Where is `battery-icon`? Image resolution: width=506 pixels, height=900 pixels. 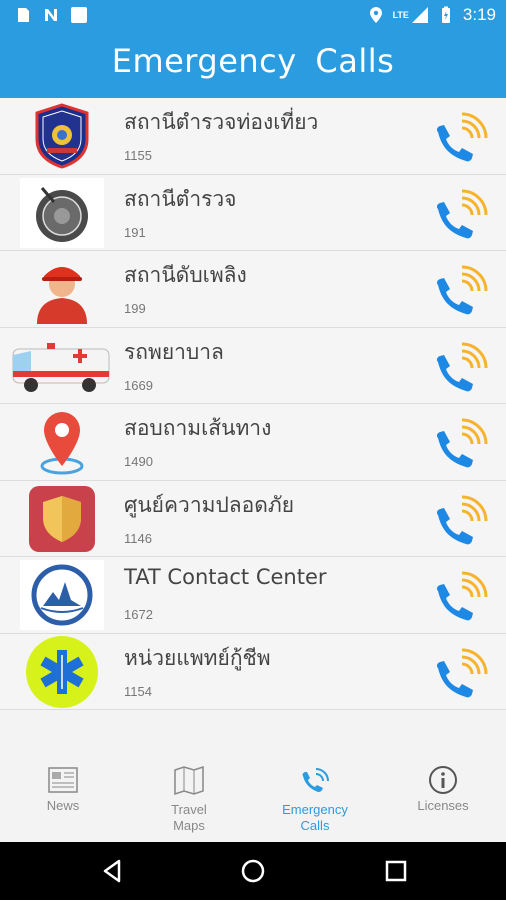 battery-icon is located at coordinates (445, 14).